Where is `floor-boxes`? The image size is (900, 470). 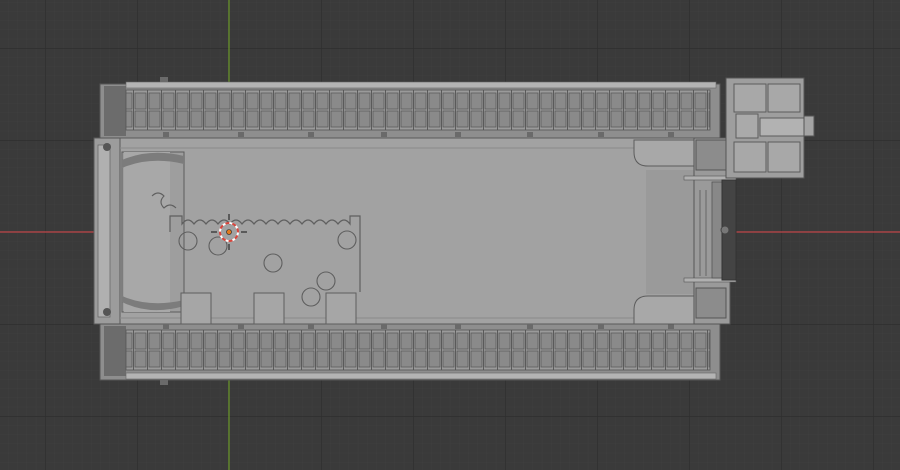
floor-boxes is located at coordinates (268, 308).